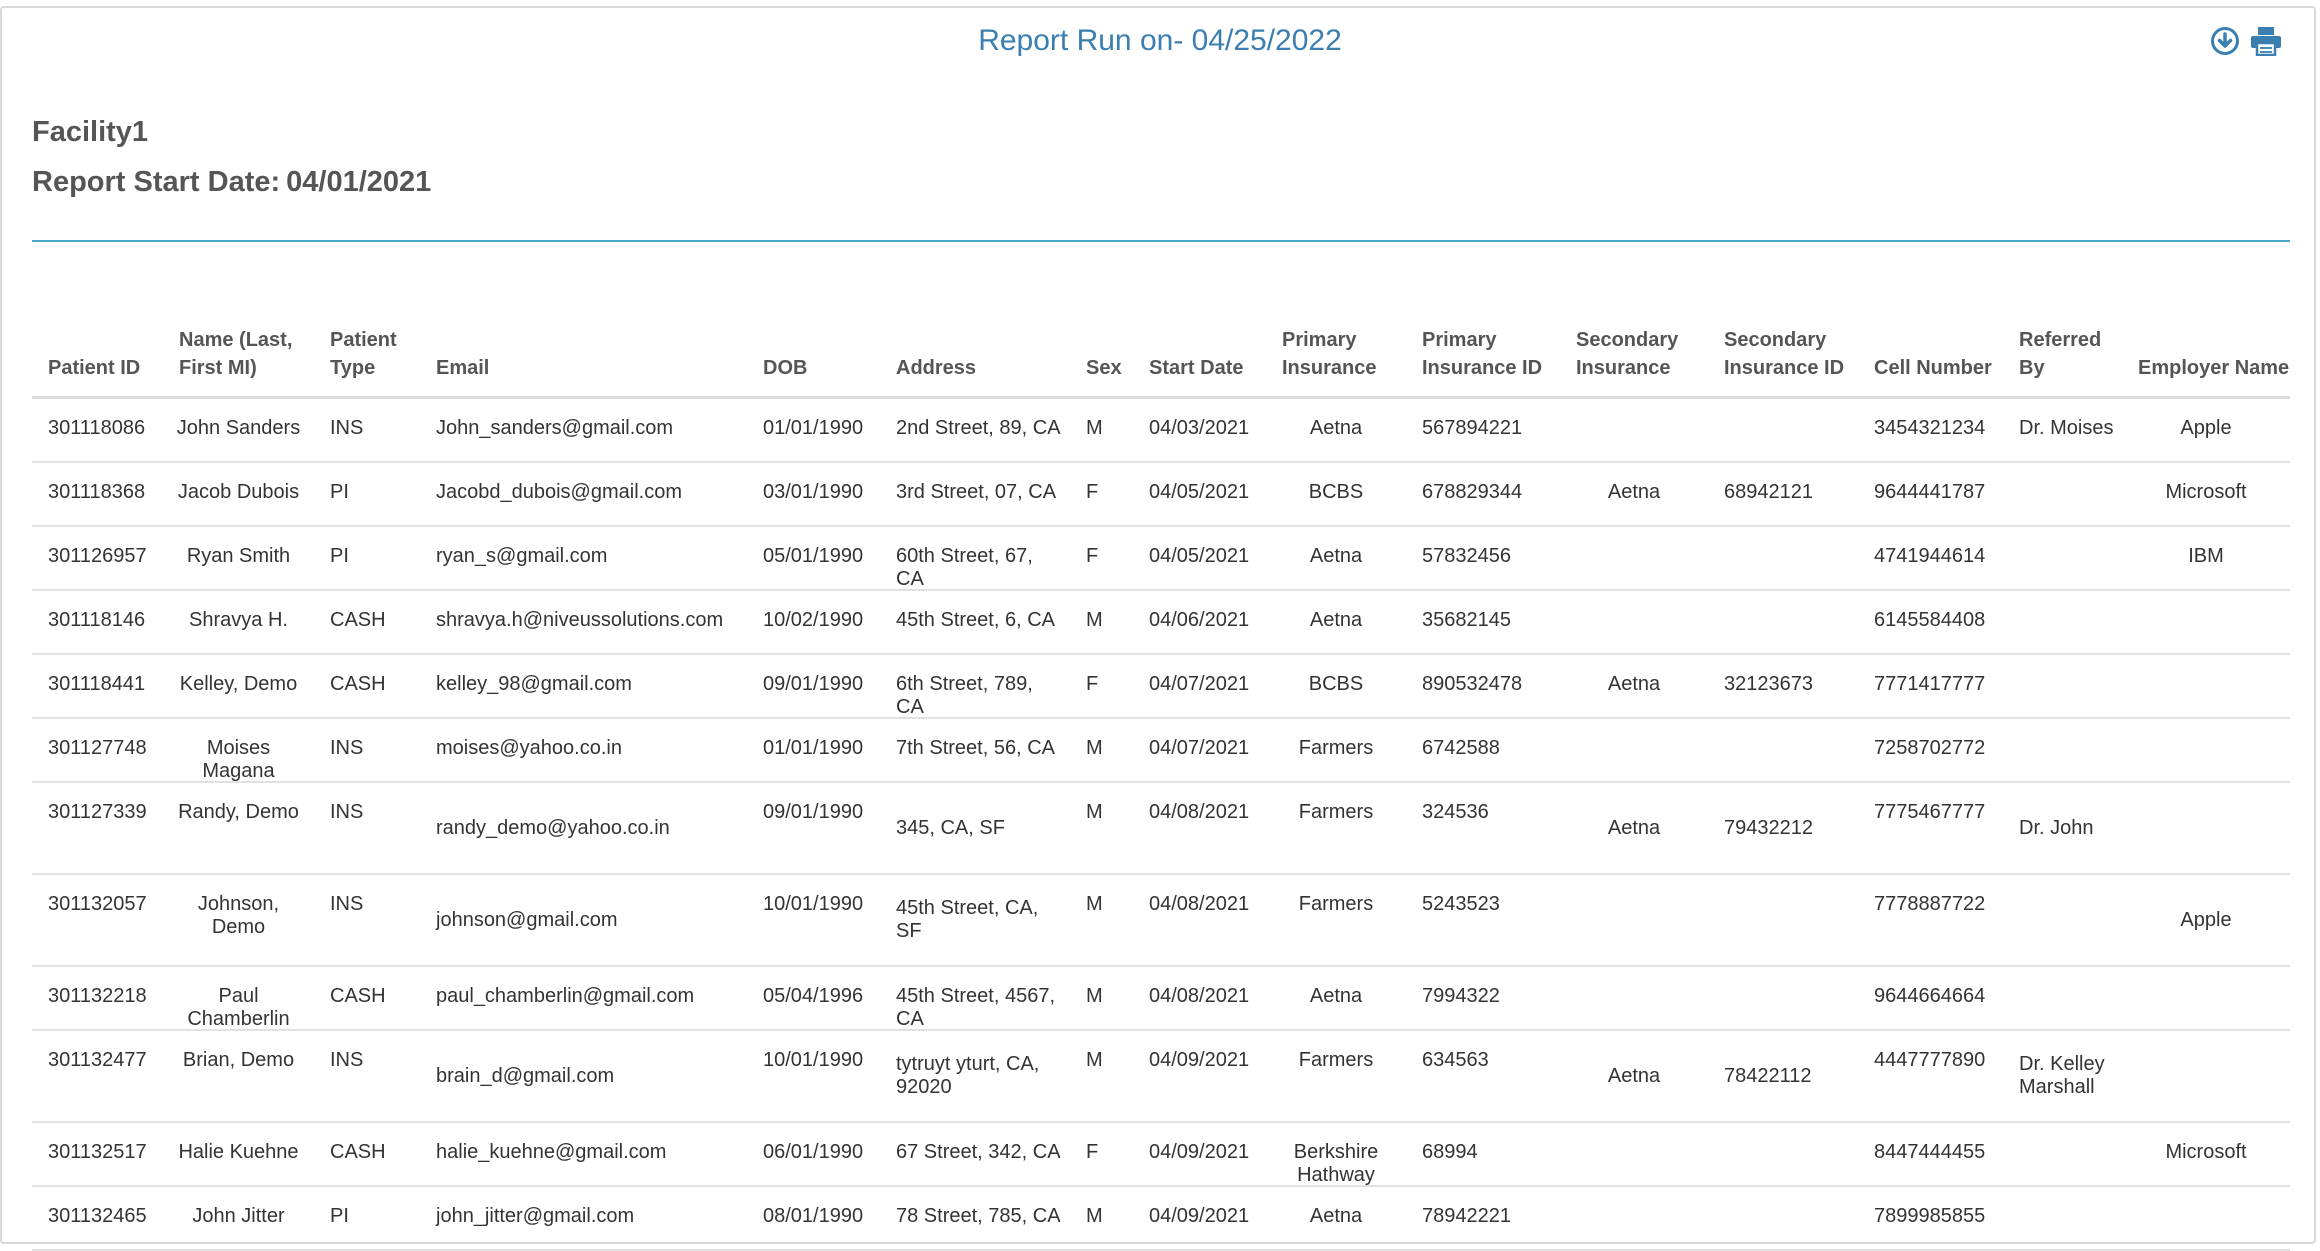 The width and height of the screenshot is (2320, 1251). What do you see at coordinates (1768, 827) in the screenshot?
I see `cell-secondary-insurance-id: 79432212` at bounding box center [1768, 827].